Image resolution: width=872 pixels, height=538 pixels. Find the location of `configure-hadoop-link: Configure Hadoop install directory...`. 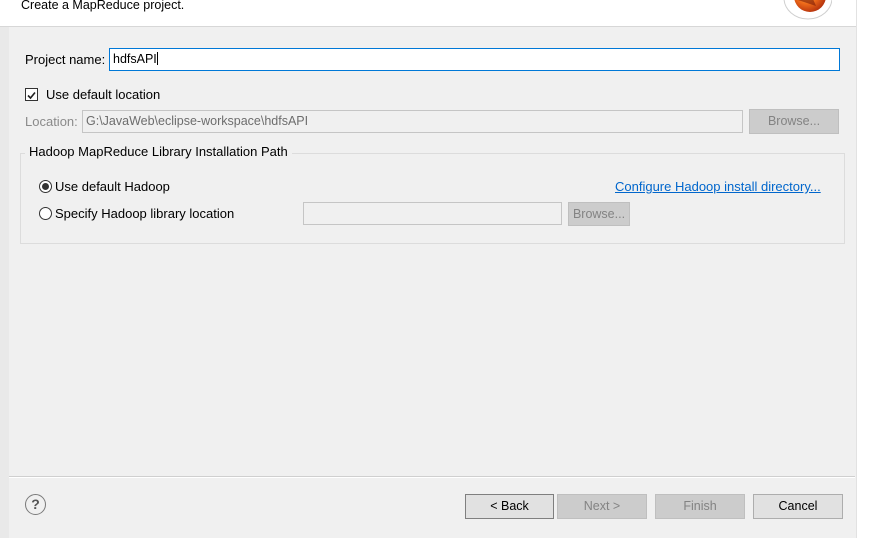

configure-hadoop-link: Configure Hadoop install directory... is located at coordinates (718, 186).